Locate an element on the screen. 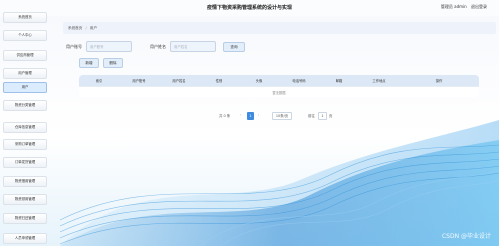  sidebar-item-material-borrow: 物资借用管理 is located at coordinates (25, 181).